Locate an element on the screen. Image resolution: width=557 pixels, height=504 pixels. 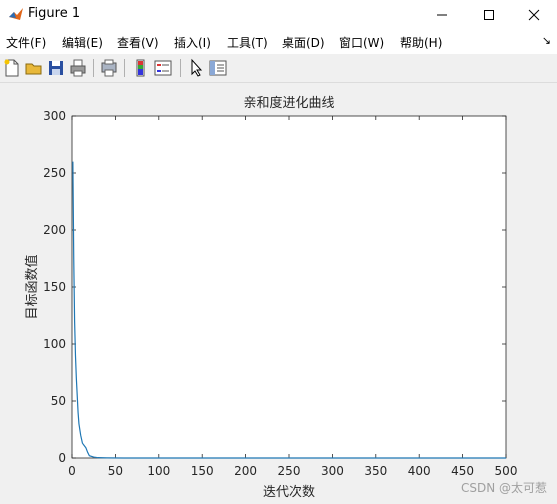
y-tick-label: 250 is located at coordinates (54, 173).